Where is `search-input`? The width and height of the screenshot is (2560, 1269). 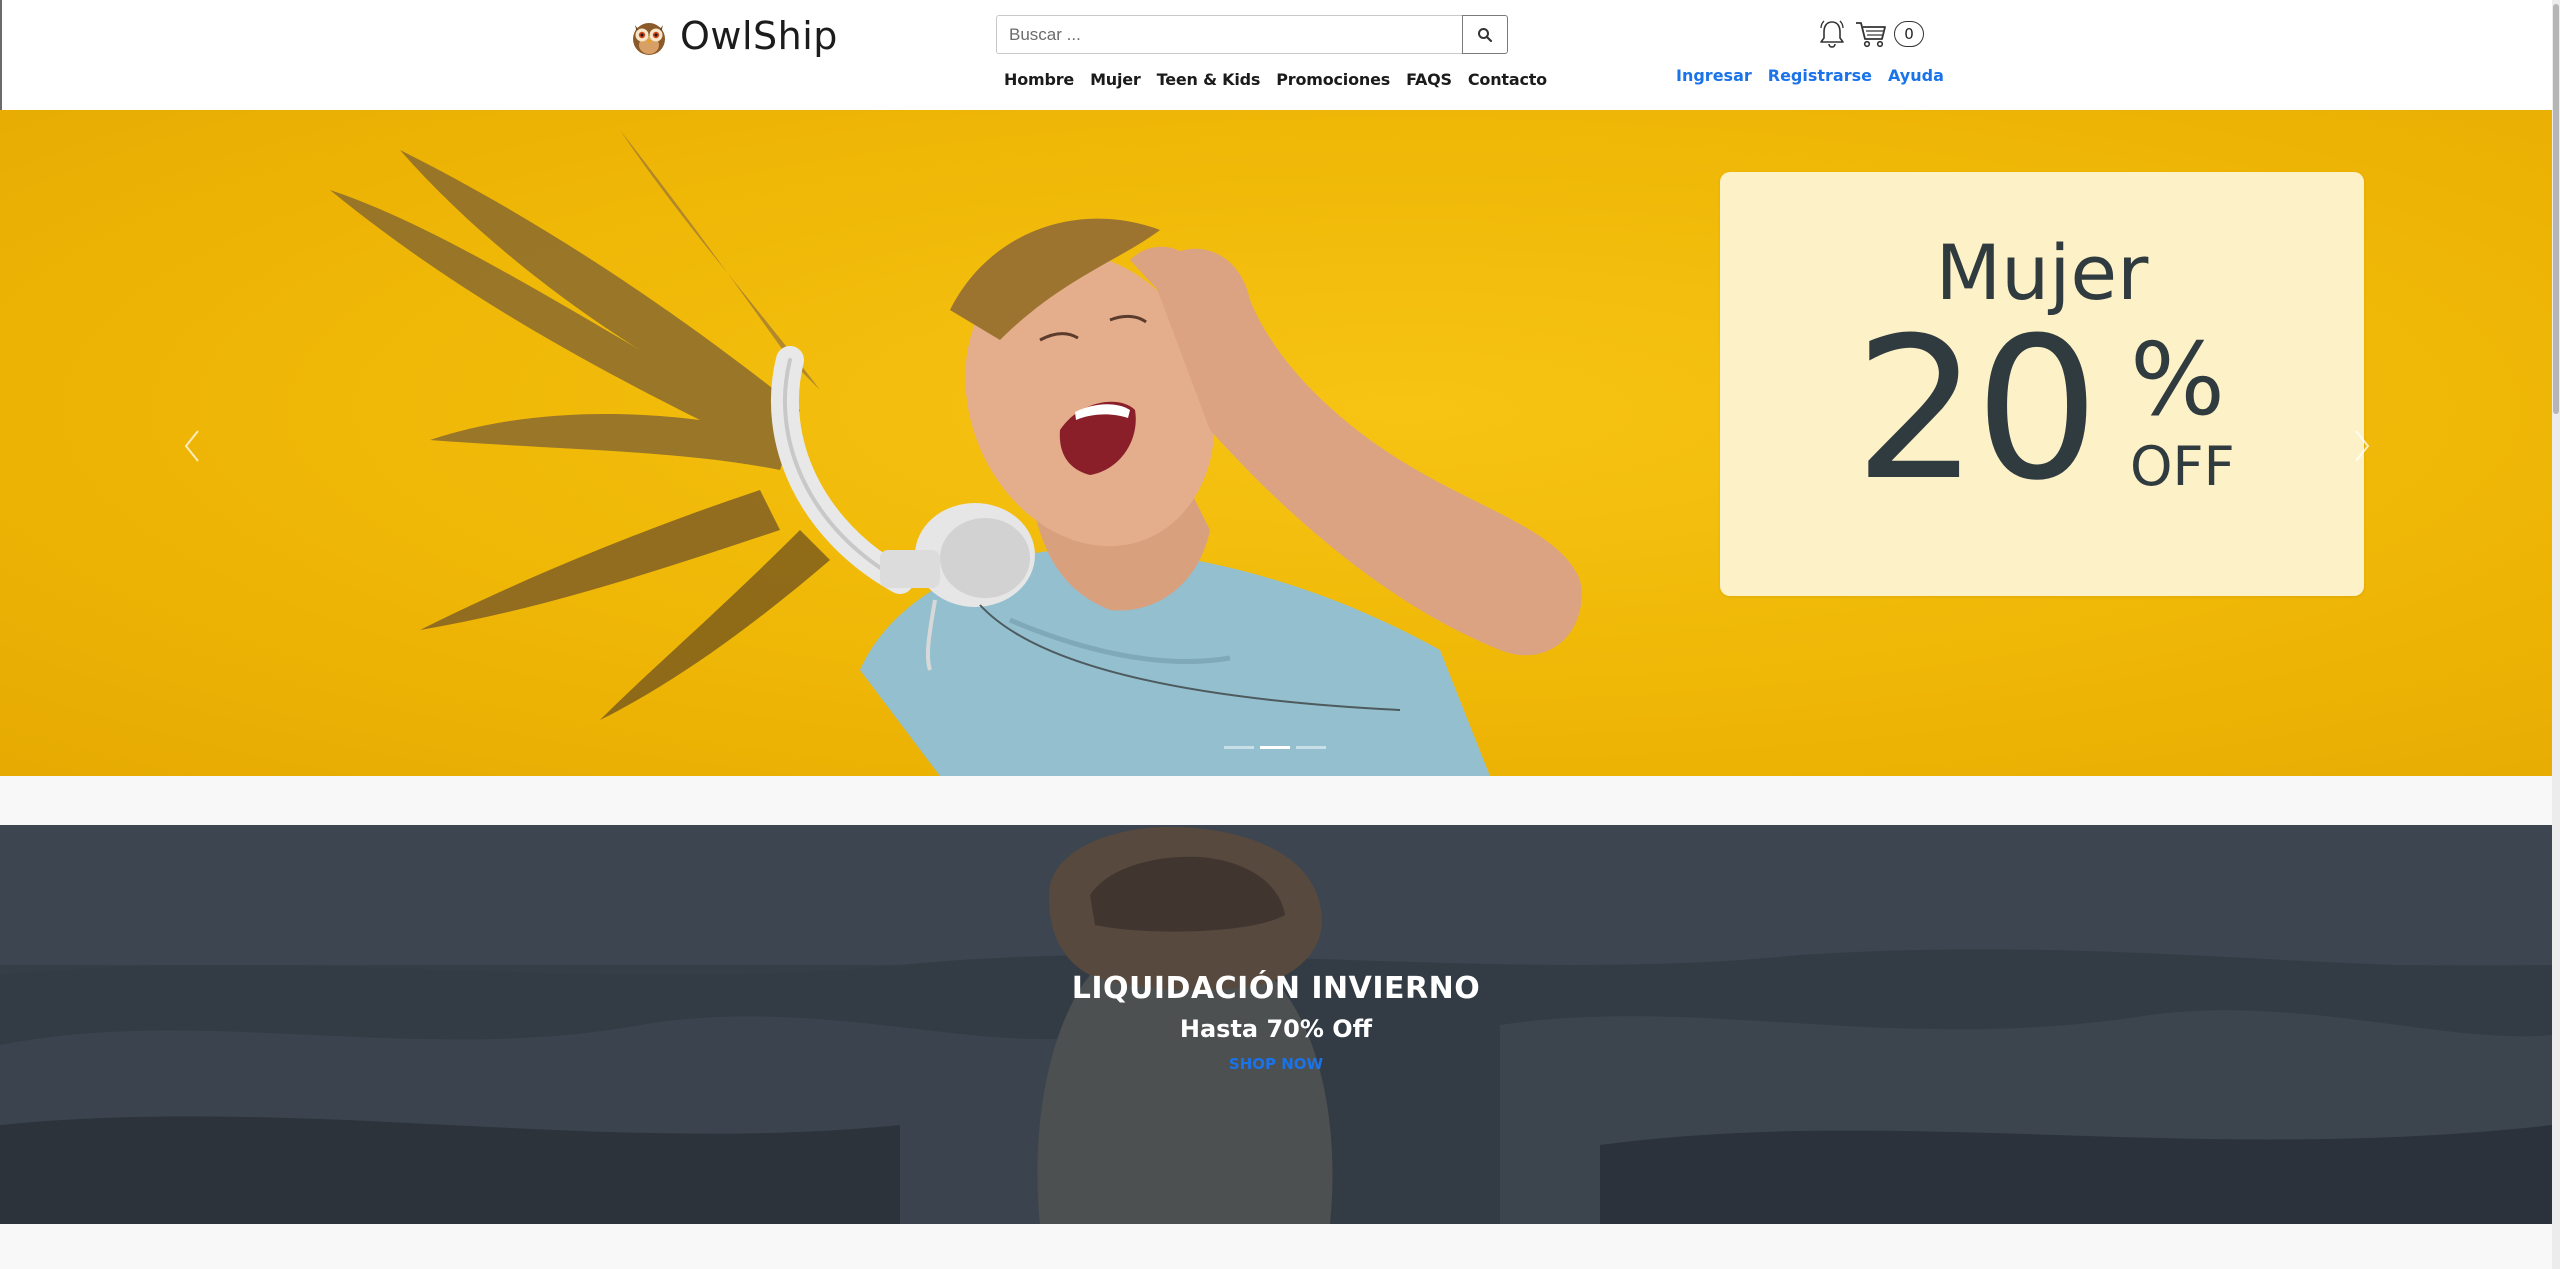
search-input is located at coordinates (1229, 34).